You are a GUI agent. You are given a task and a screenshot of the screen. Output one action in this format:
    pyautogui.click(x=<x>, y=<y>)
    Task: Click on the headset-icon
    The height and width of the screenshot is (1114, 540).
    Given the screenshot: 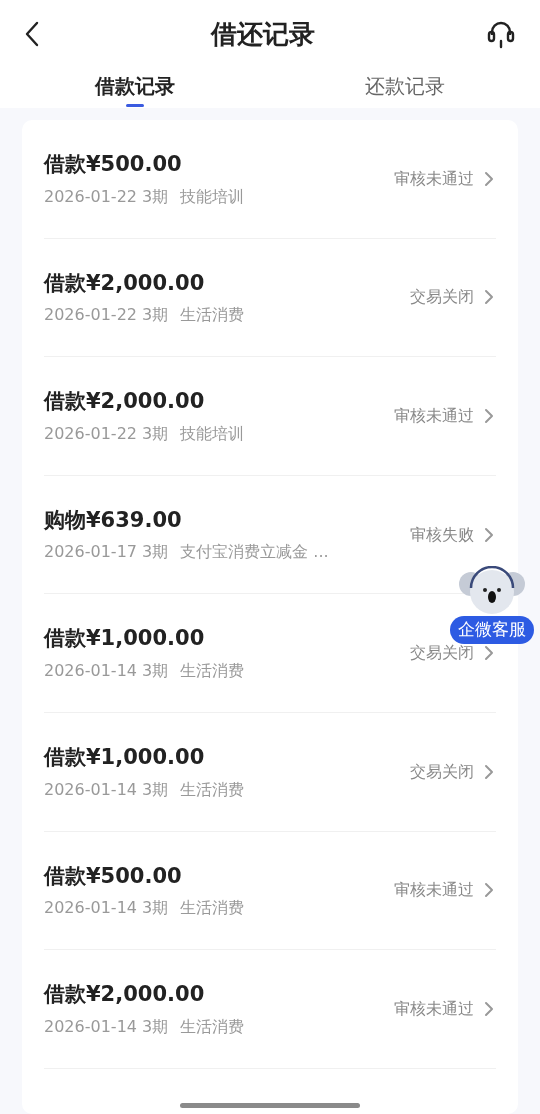 What is the action you would take?
    pyautogui.click(x=501, y=34)
    